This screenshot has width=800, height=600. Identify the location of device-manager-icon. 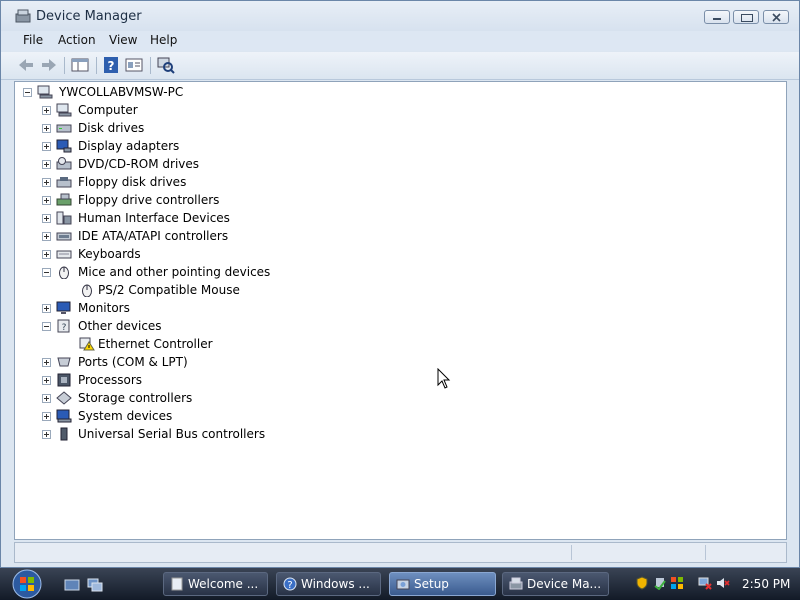
(516, 583).